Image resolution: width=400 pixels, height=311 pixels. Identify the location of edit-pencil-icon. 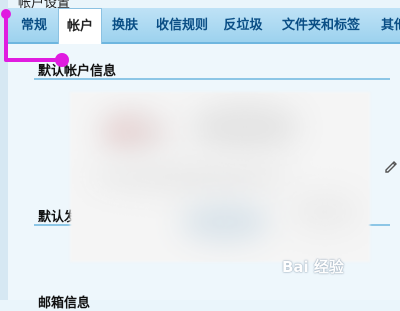
(391, 167).